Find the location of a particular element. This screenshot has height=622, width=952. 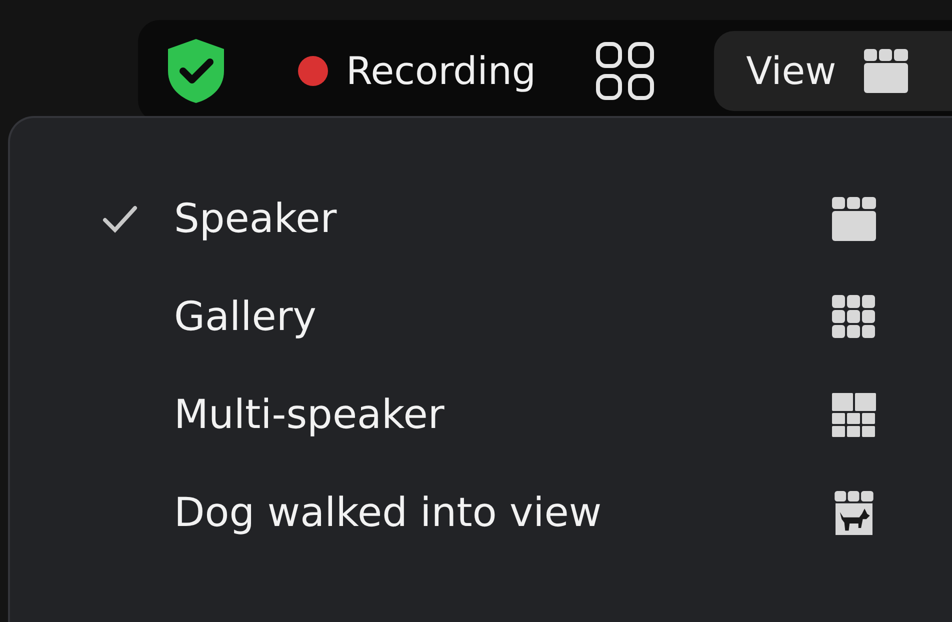

multi-speaker-layout-icon is located at coordinates (854, 415).